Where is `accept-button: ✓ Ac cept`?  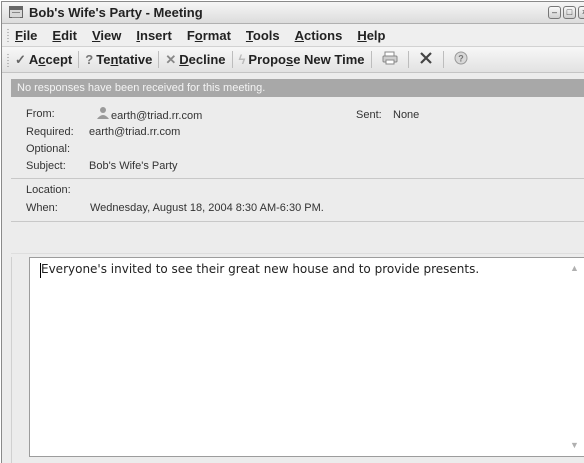 accept-button: ✓ Ac cept is located at coordinates (43, 60).